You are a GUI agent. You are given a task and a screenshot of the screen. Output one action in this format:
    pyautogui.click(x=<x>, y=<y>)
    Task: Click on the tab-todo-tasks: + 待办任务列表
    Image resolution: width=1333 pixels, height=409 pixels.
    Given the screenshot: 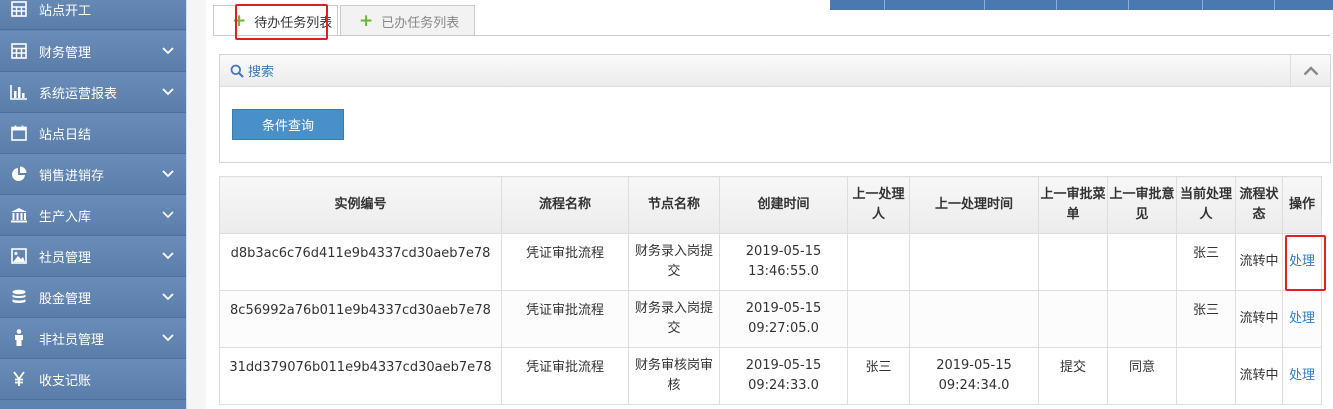 What is the action you would take?
    pyautogui.click(x=275, y=20)
    